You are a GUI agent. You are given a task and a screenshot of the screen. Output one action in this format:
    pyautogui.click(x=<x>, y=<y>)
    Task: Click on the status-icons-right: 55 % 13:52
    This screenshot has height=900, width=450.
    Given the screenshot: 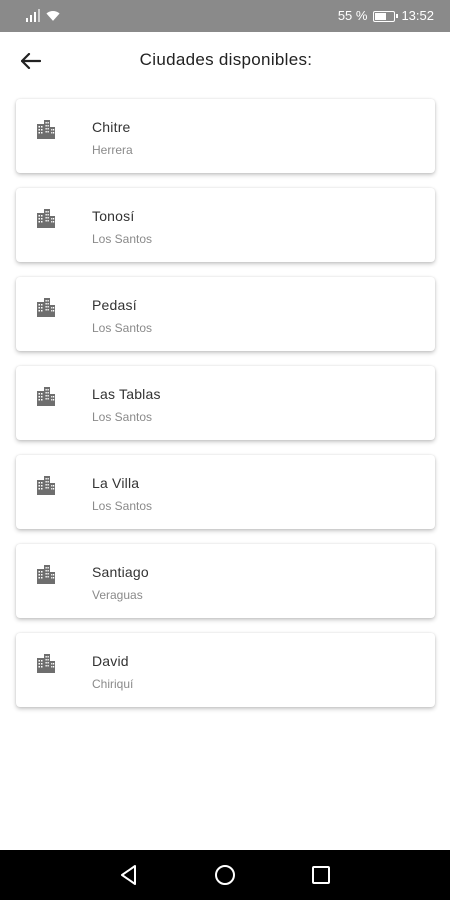 What is the action you would take?
    pyautogui.click(x=386, y=16)
    